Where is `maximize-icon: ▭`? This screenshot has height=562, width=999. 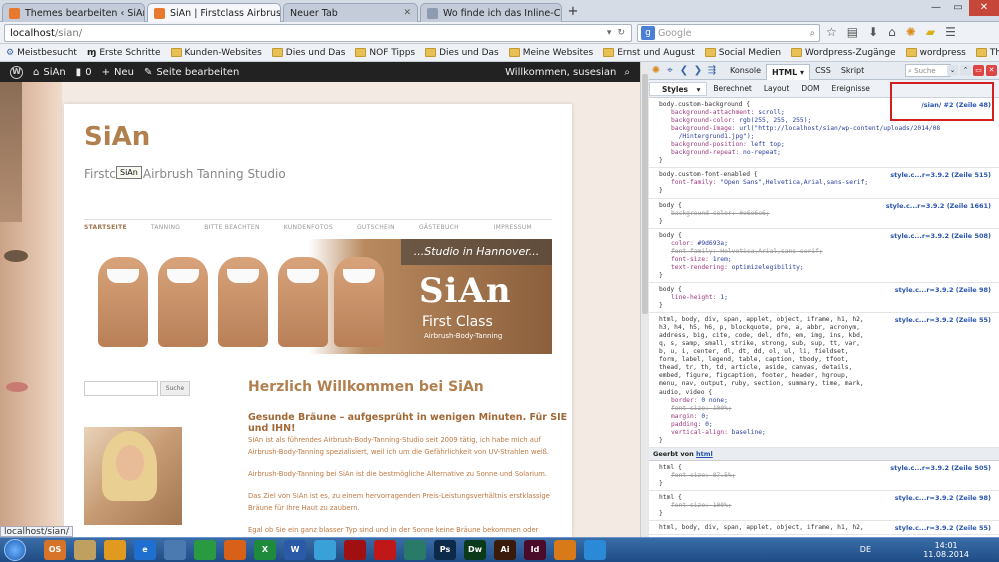 maximize-icon: ▭ is located at coordinates (958, 8).